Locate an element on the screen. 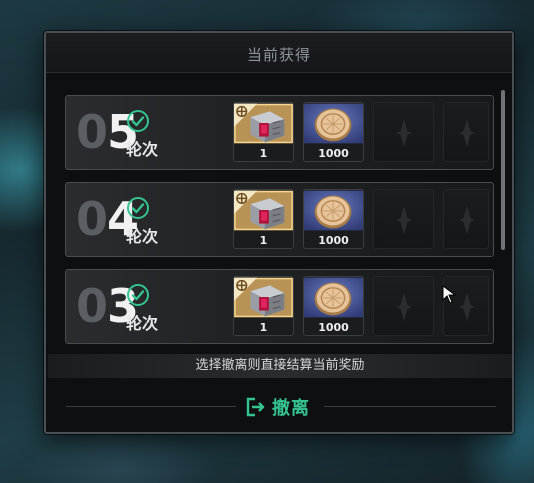 This screenshot has height=483, width=534. panel-title: 当前获得 is located at coordinates (278, 55).